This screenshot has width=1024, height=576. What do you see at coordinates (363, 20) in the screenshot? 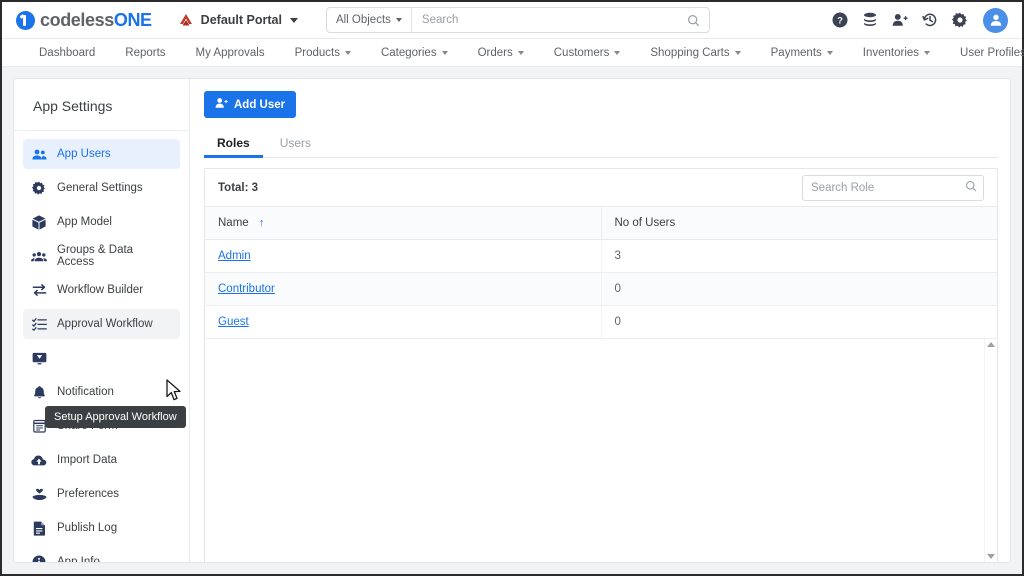
I see `object-filter-label: All Objects` at bounding box center [363, 20].